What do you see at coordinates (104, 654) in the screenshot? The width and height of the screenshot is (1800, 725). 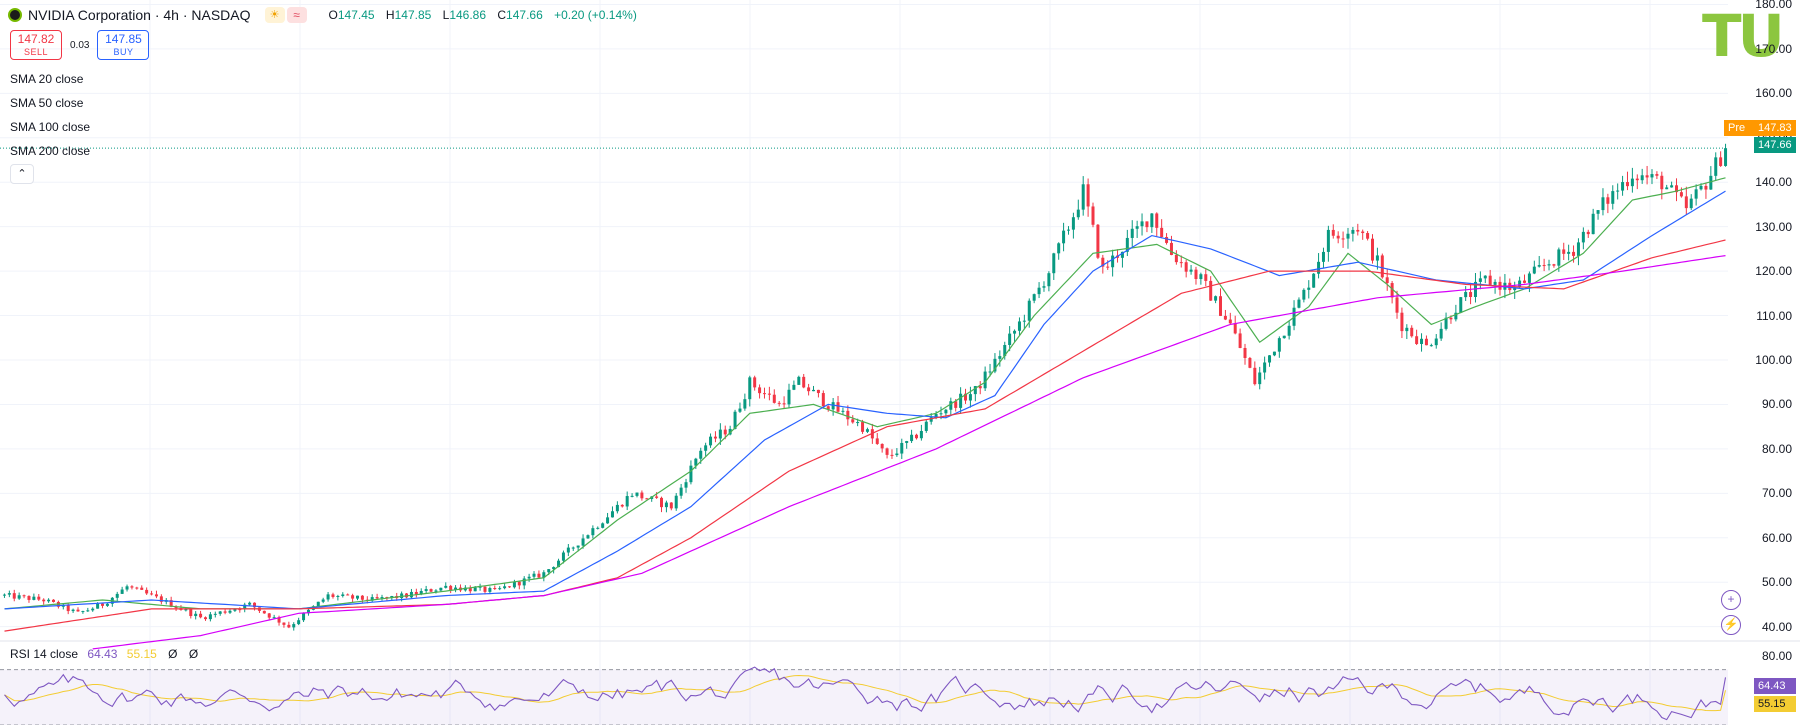 I see `rsi-legend: RSI 14 close 64.43 55.15 Ø Ø` at bounding box center [104, 654].